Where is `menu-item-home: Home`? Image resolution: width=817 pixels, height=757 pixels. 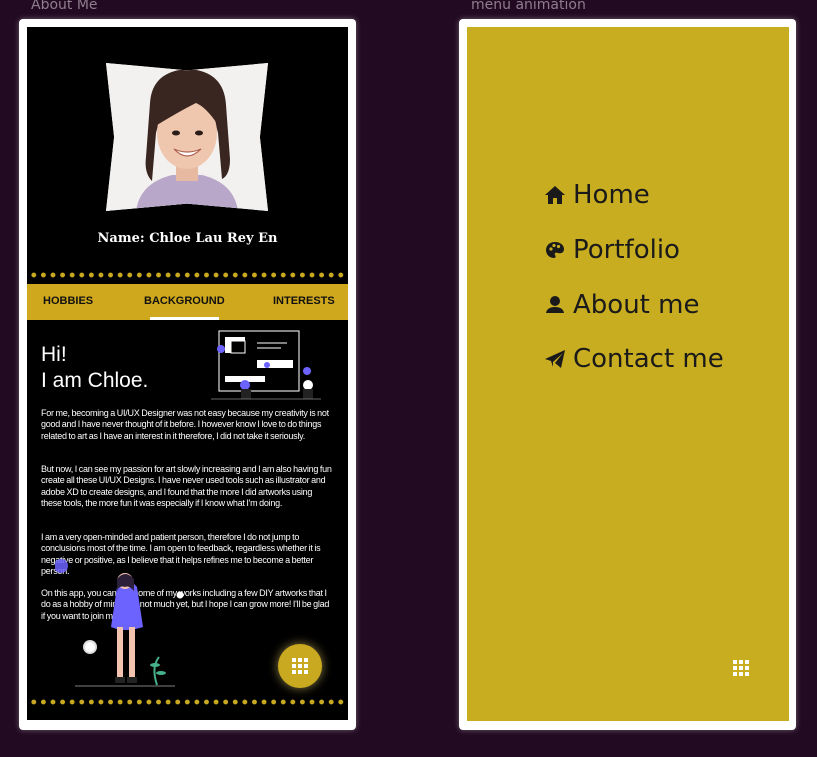
menu-item-home: Home is located at coordinates (596, 195).